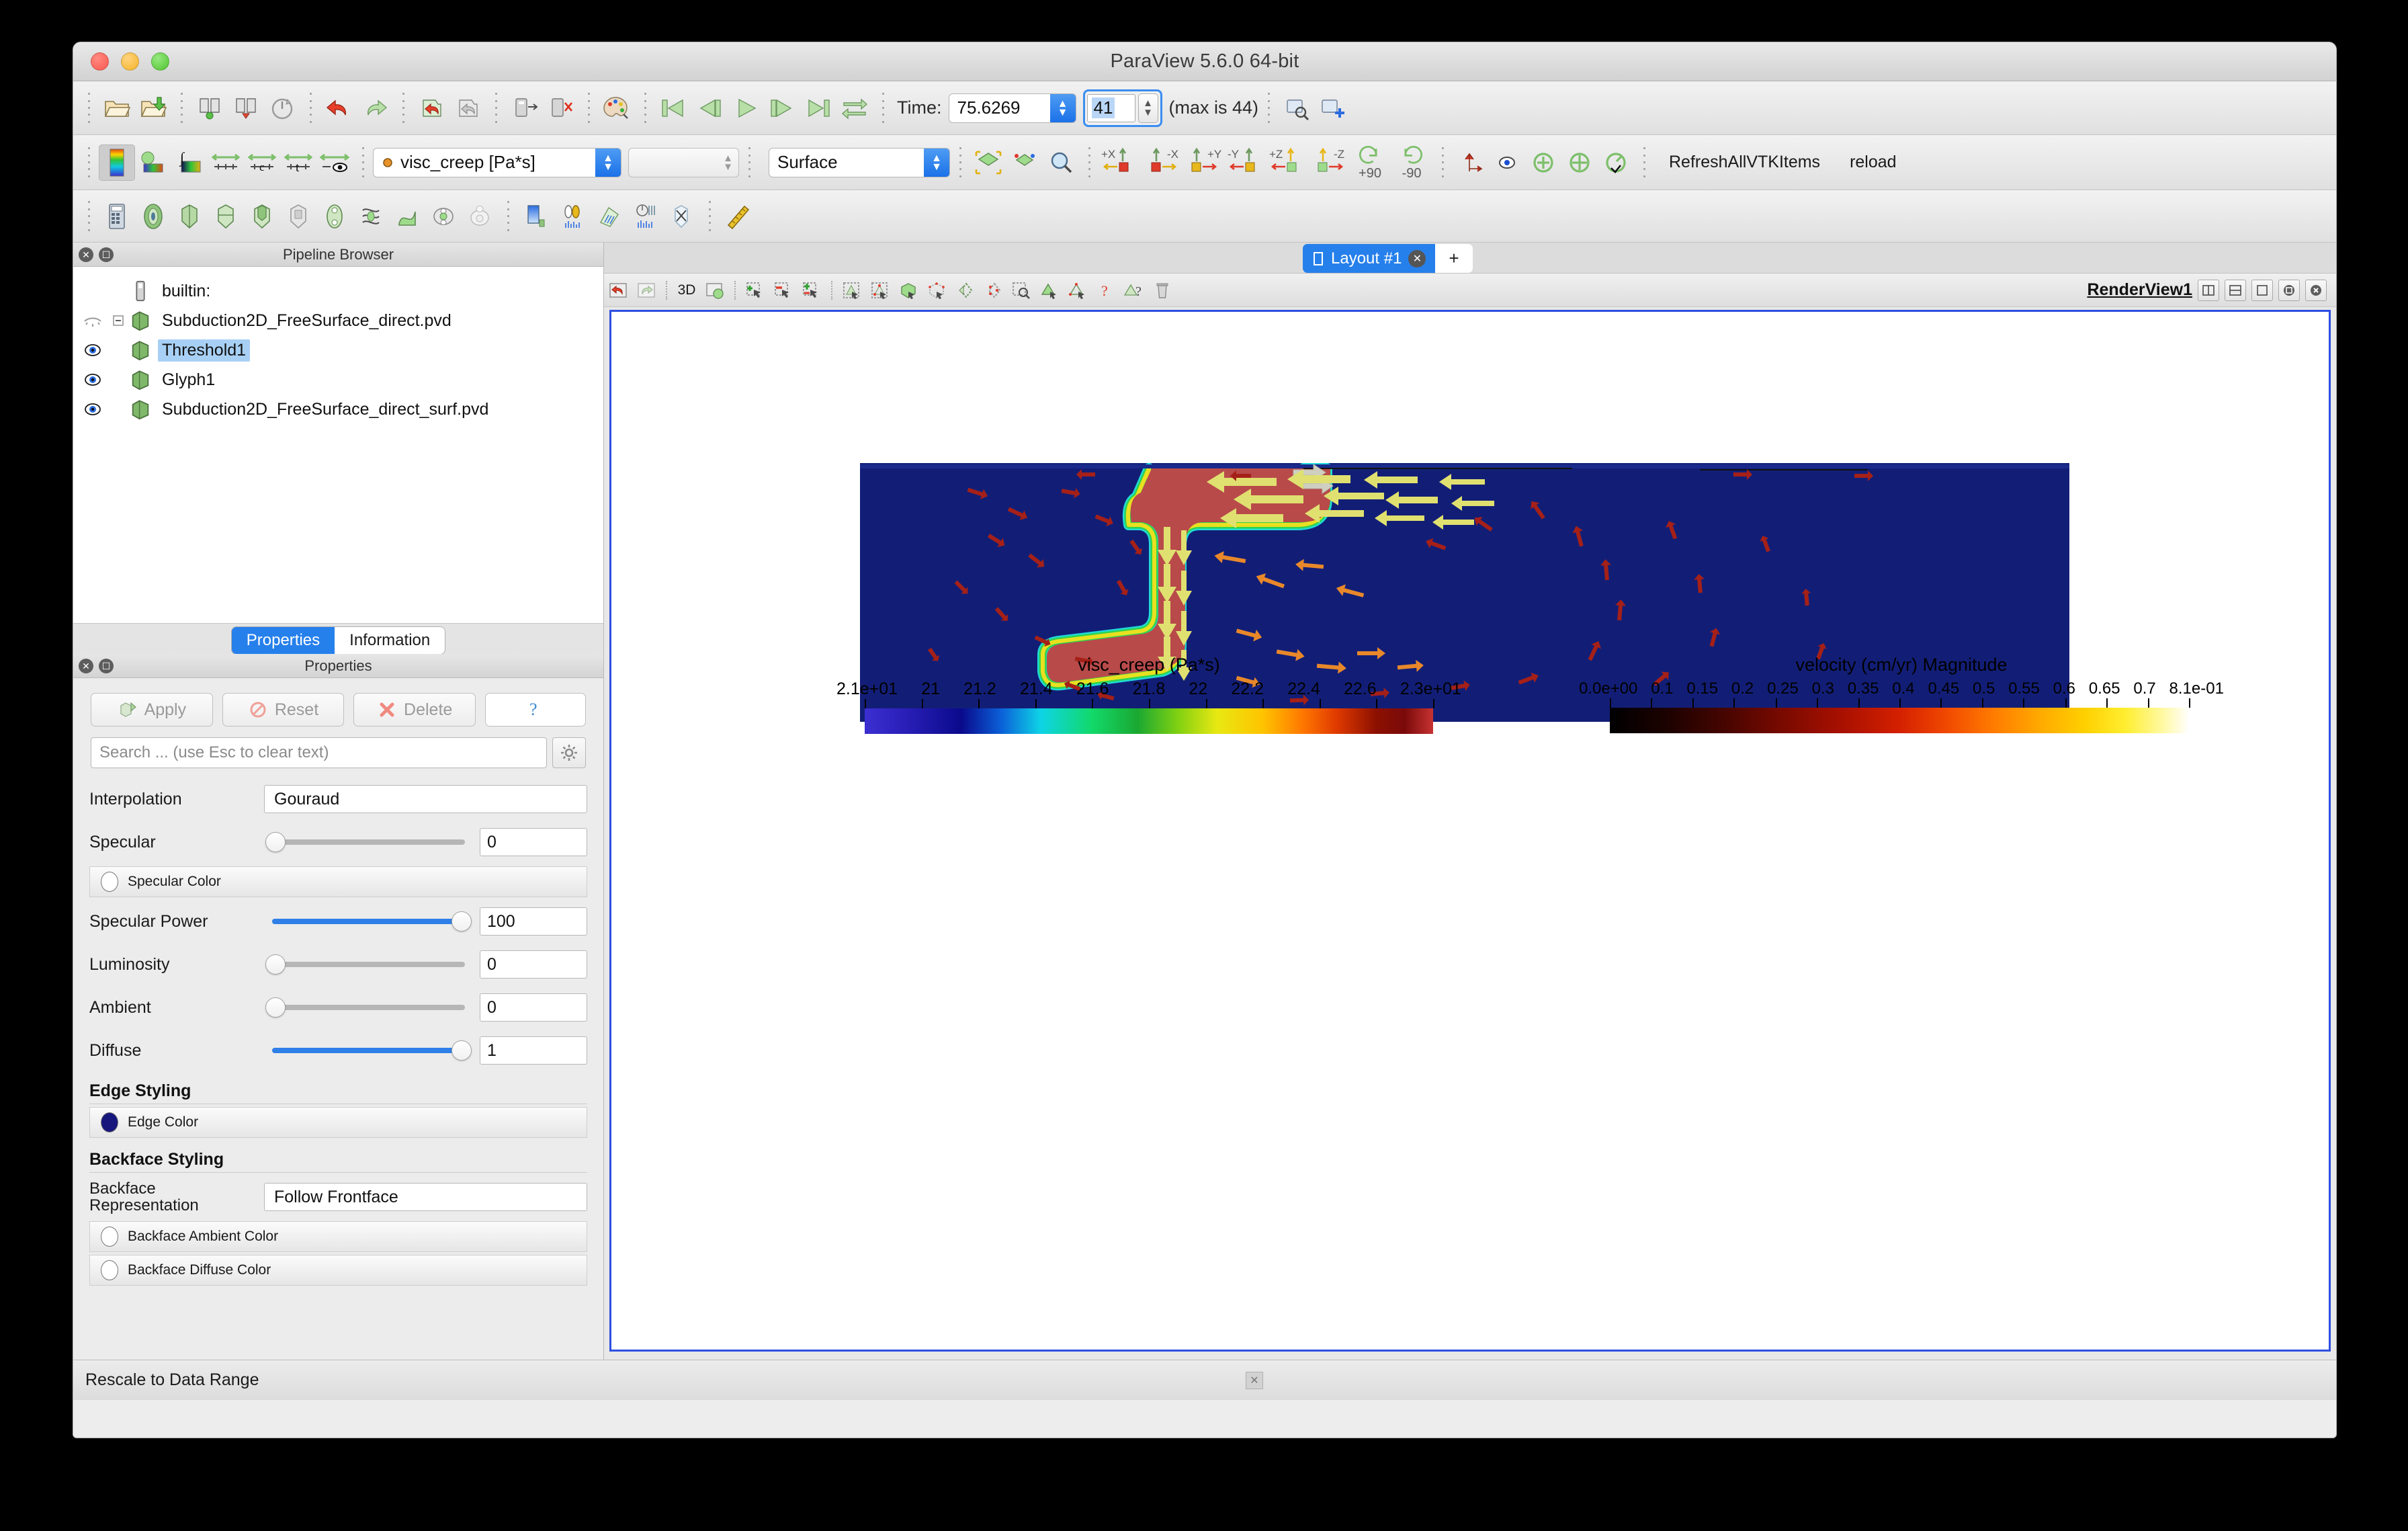 Image resolution: width=2408 pixels, height=1531 pixels. What do you see at coordinates (2208, 290) in the screenshot?
I see `split-horizontal-icon` at bounding box center [2208, 290].